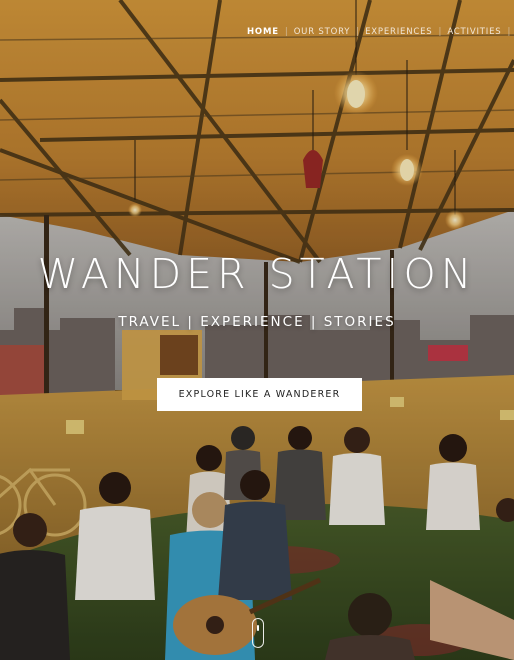  I want to click on scroll-wheel-dot, so click(257, 628).